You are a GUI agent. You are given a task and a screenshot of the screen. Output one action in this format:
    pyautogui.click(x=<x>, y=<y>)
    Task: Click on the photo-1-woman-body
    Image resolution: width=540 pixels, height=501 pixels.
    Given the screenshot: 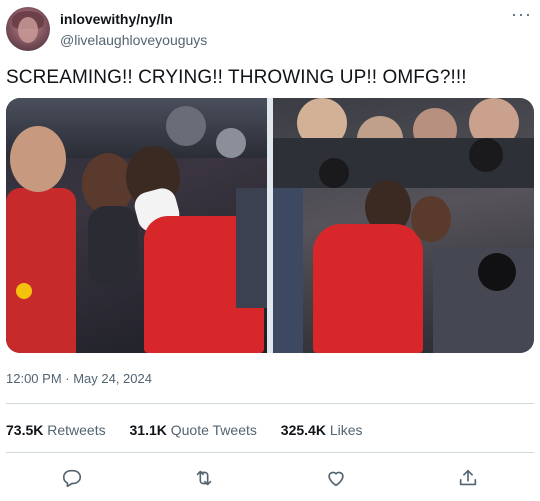 What is the action you would take?
    pyautogui.click(x=113, y=246)
    